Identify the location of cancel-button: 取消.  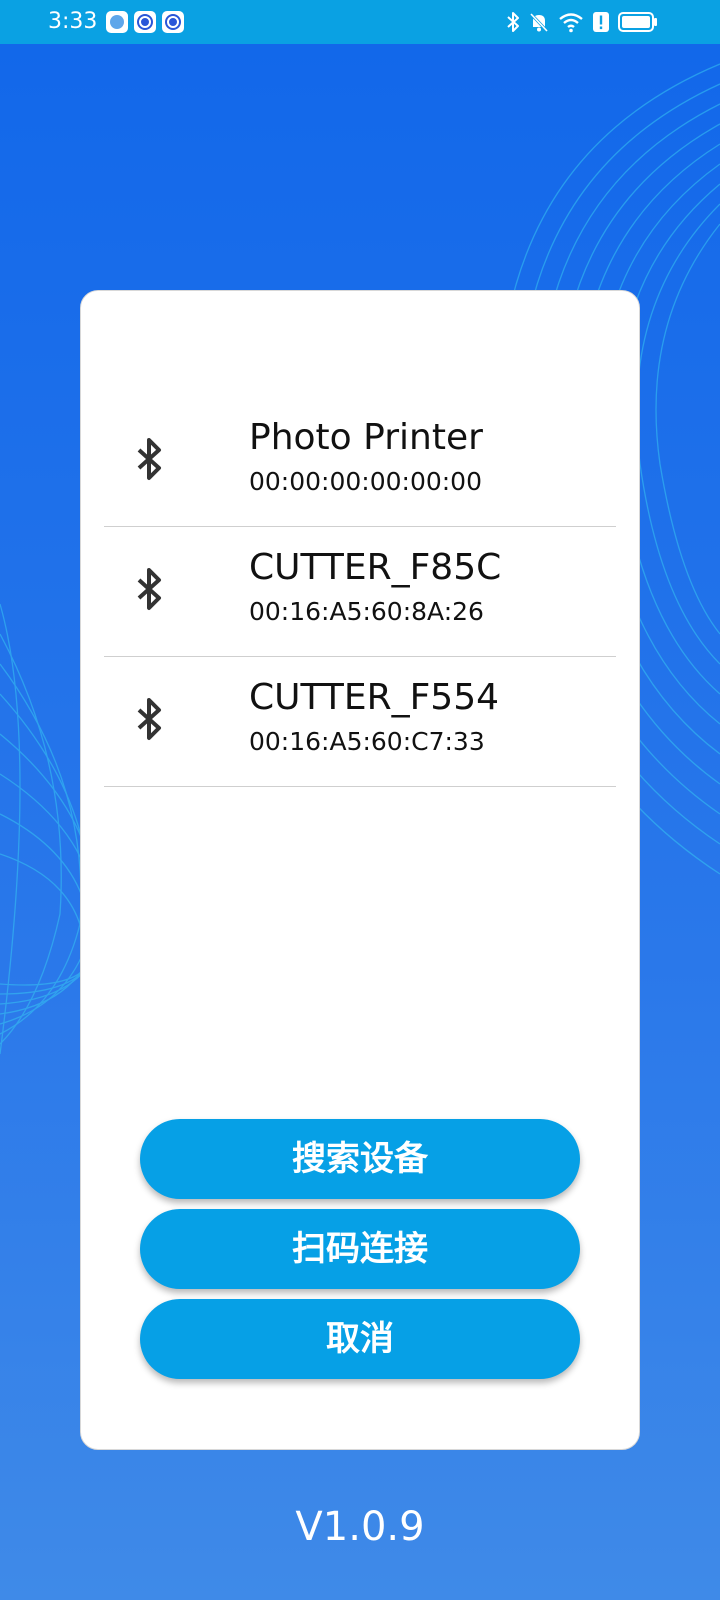
(360, 1339).